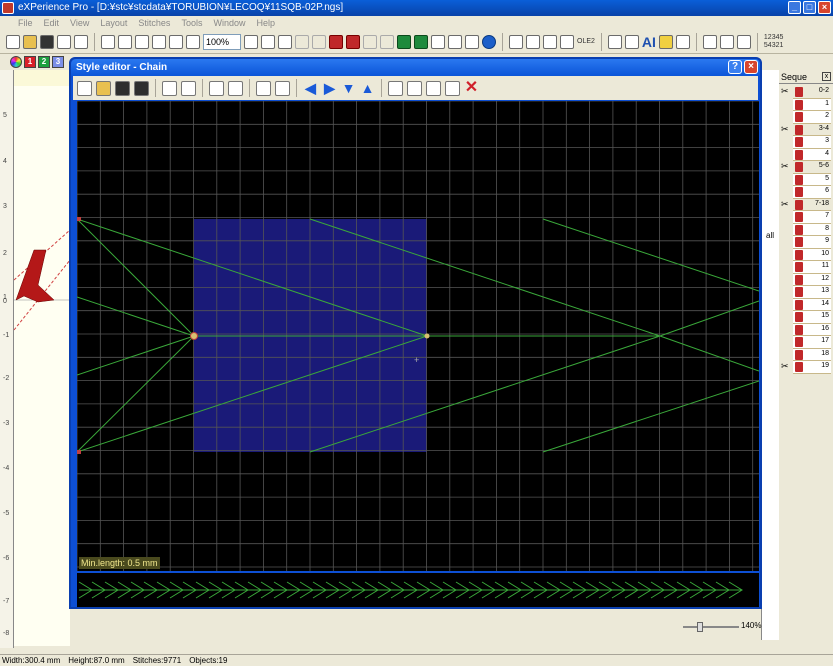  Describe the element at coordinates (812, 154) in the screenshot. I see `sequence-item: 4` at that location.